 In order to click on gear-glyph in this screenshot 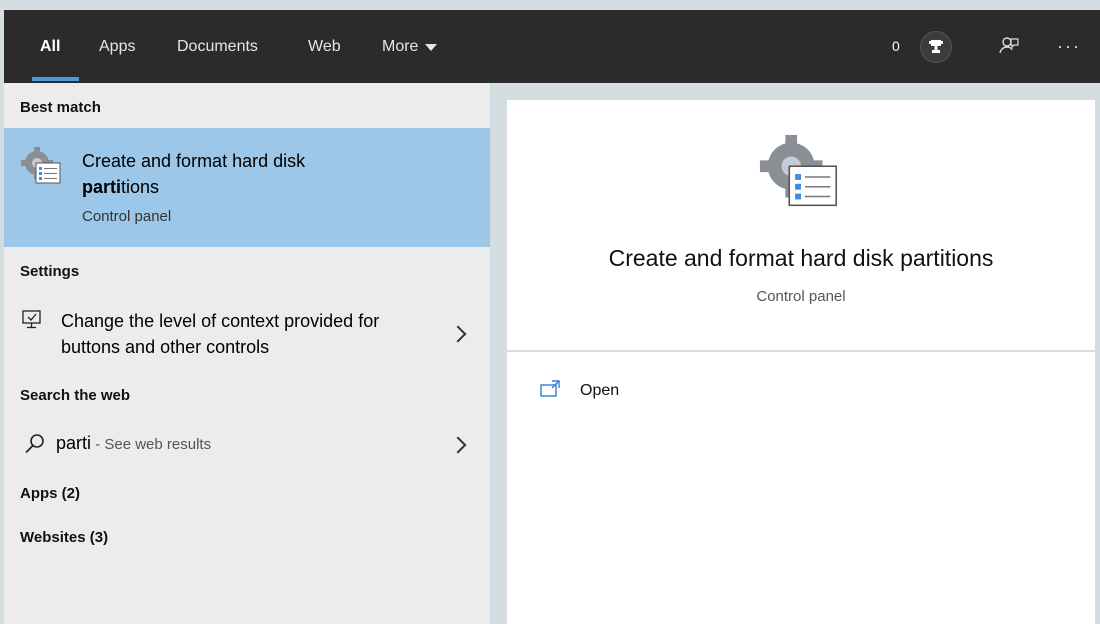, I will do `click(41, 165)`.